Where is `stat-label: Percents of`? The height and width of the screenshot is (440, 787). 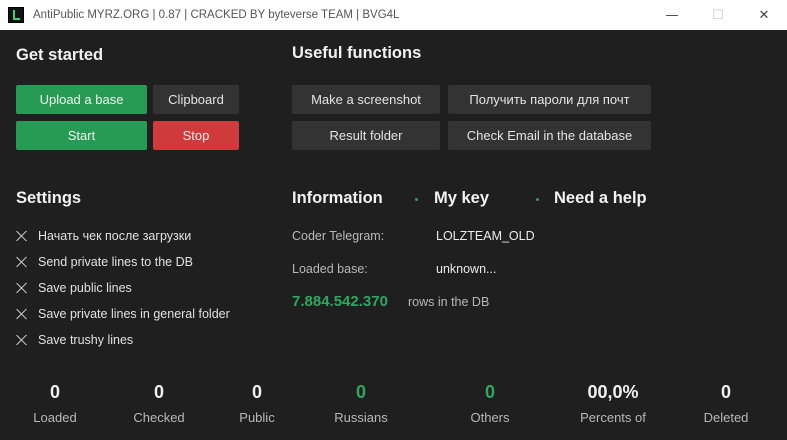 stat-label: Percents of is located at coordinates (613, 417).